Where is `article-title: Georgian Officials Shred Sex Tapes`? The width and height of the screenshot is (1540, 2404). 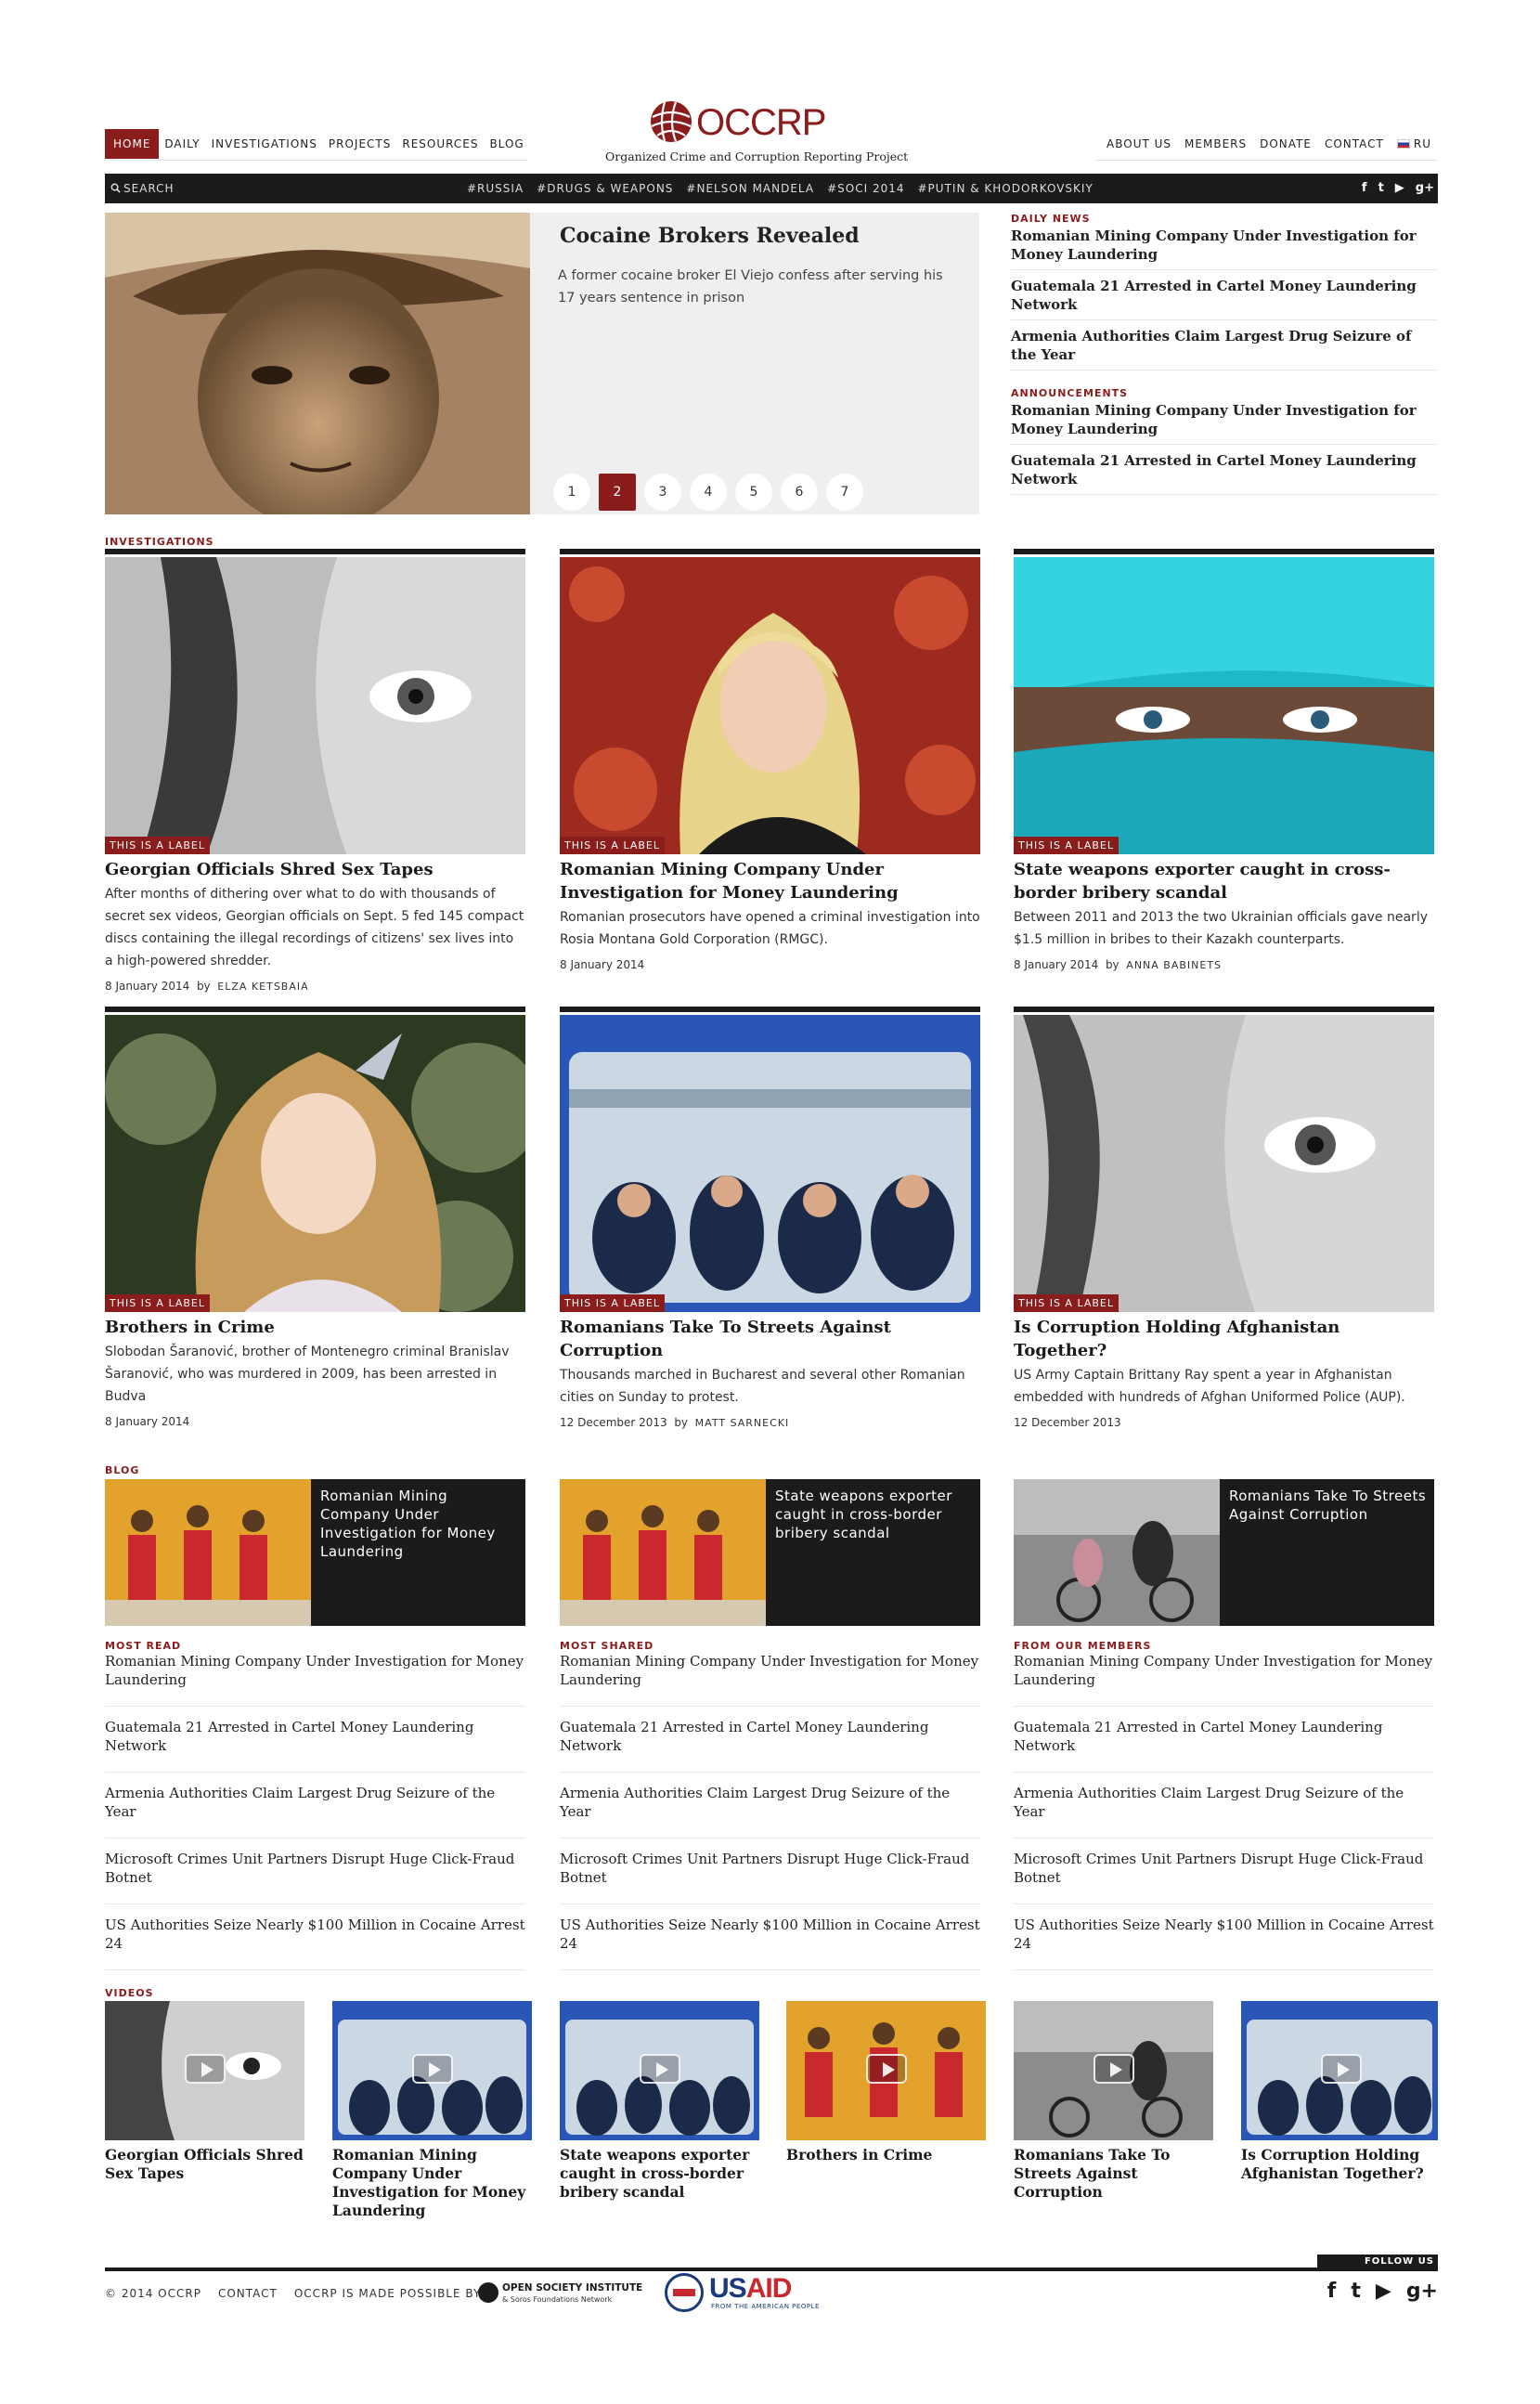 article-title: Georgian Officials Shred Sex Tapes is located at coordinates (315, 869).